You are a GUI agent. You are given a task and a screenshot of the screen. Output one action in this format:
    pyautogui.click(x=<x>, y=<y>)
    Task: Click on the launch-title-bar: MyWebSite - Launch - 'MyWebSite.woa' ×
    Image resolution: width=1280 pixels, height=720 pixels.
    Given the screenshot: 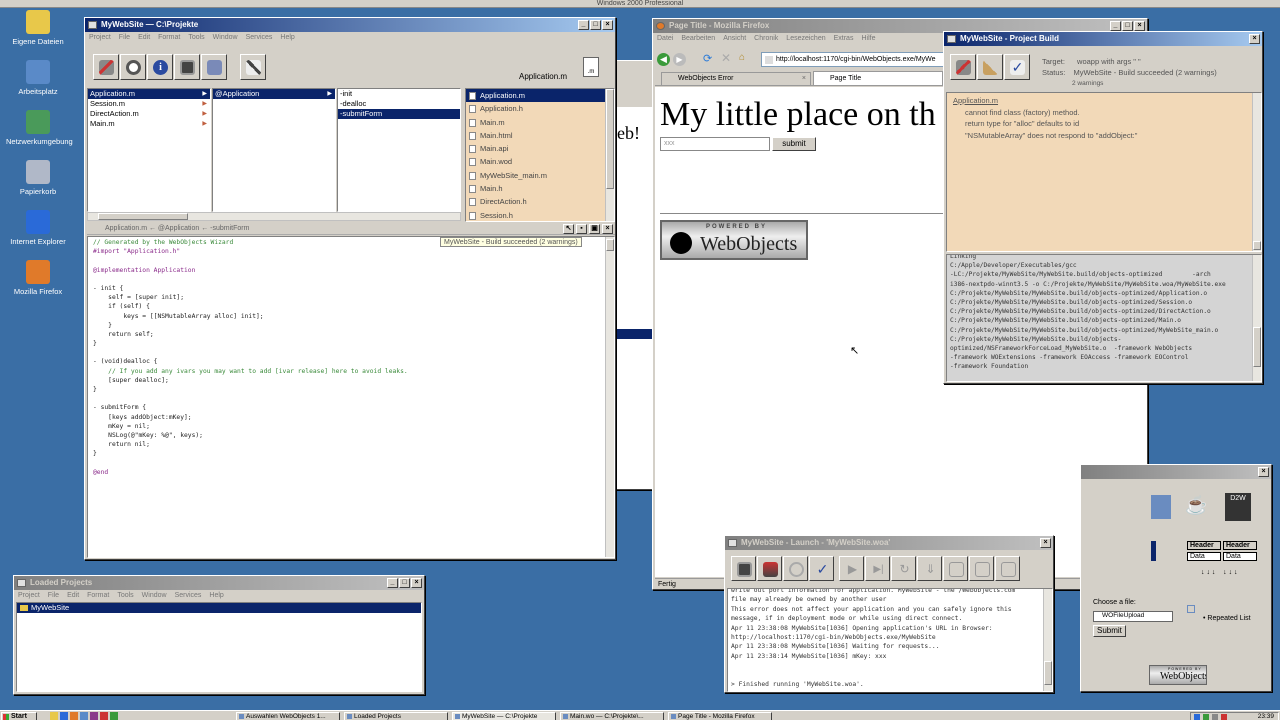 What is the action you would take?
    pyautogui.click(x=889, y=543)
    